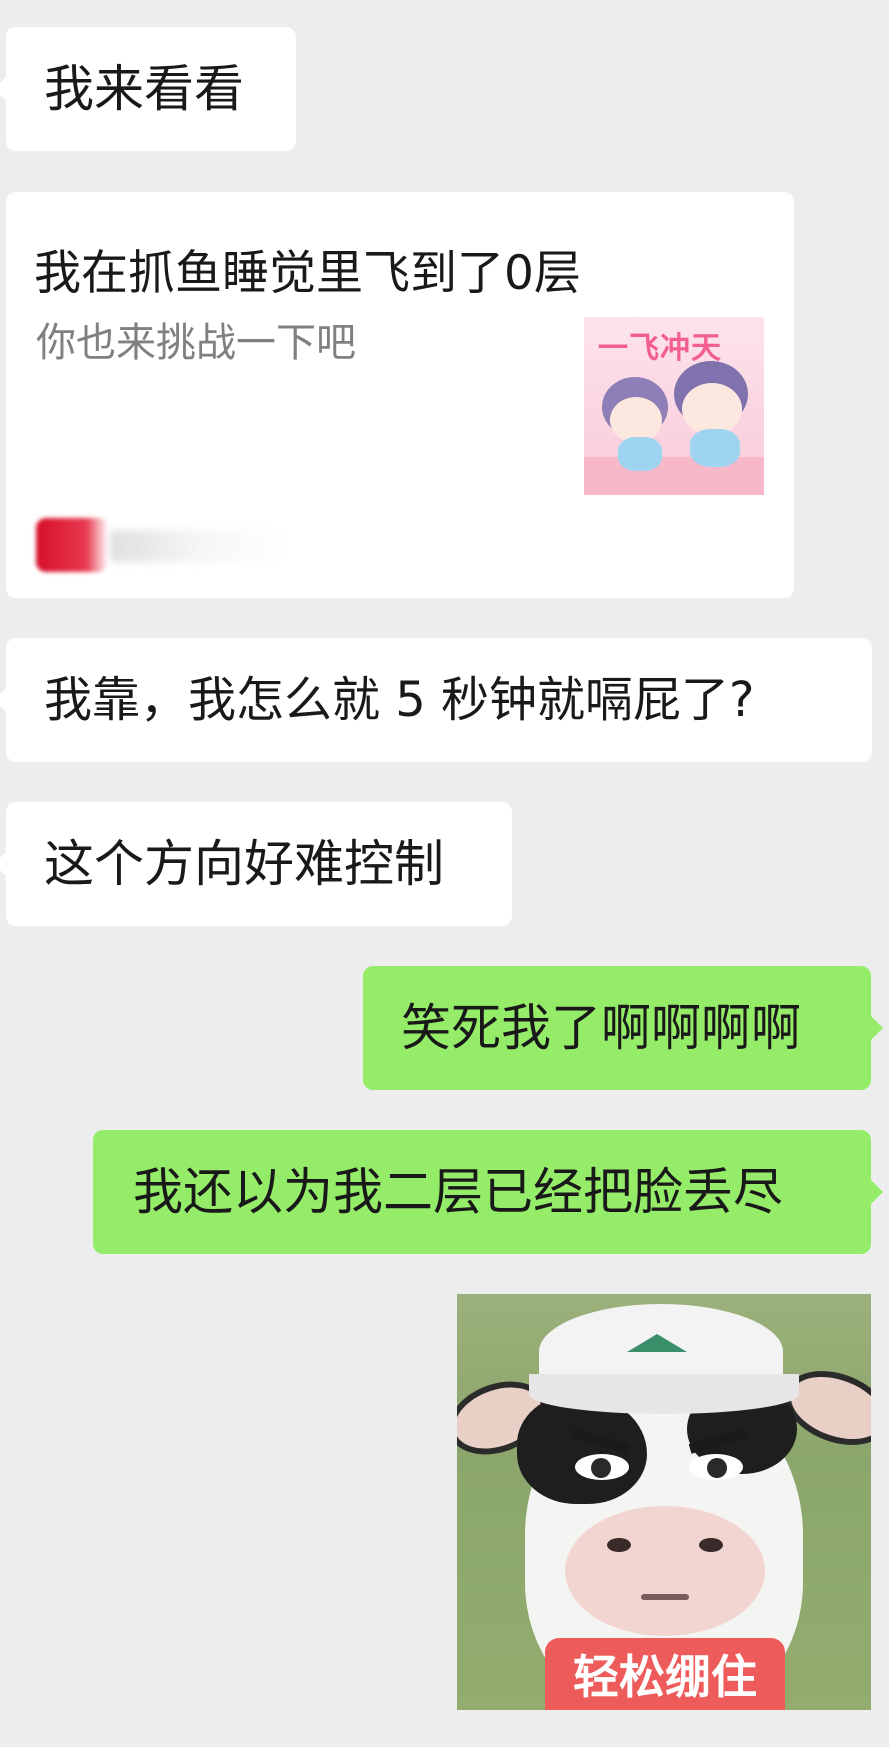  What do you see at coordinates (664, 1394) in the screenshot?
I see `cow-cap-visor` at bounding box center [664, 1394].